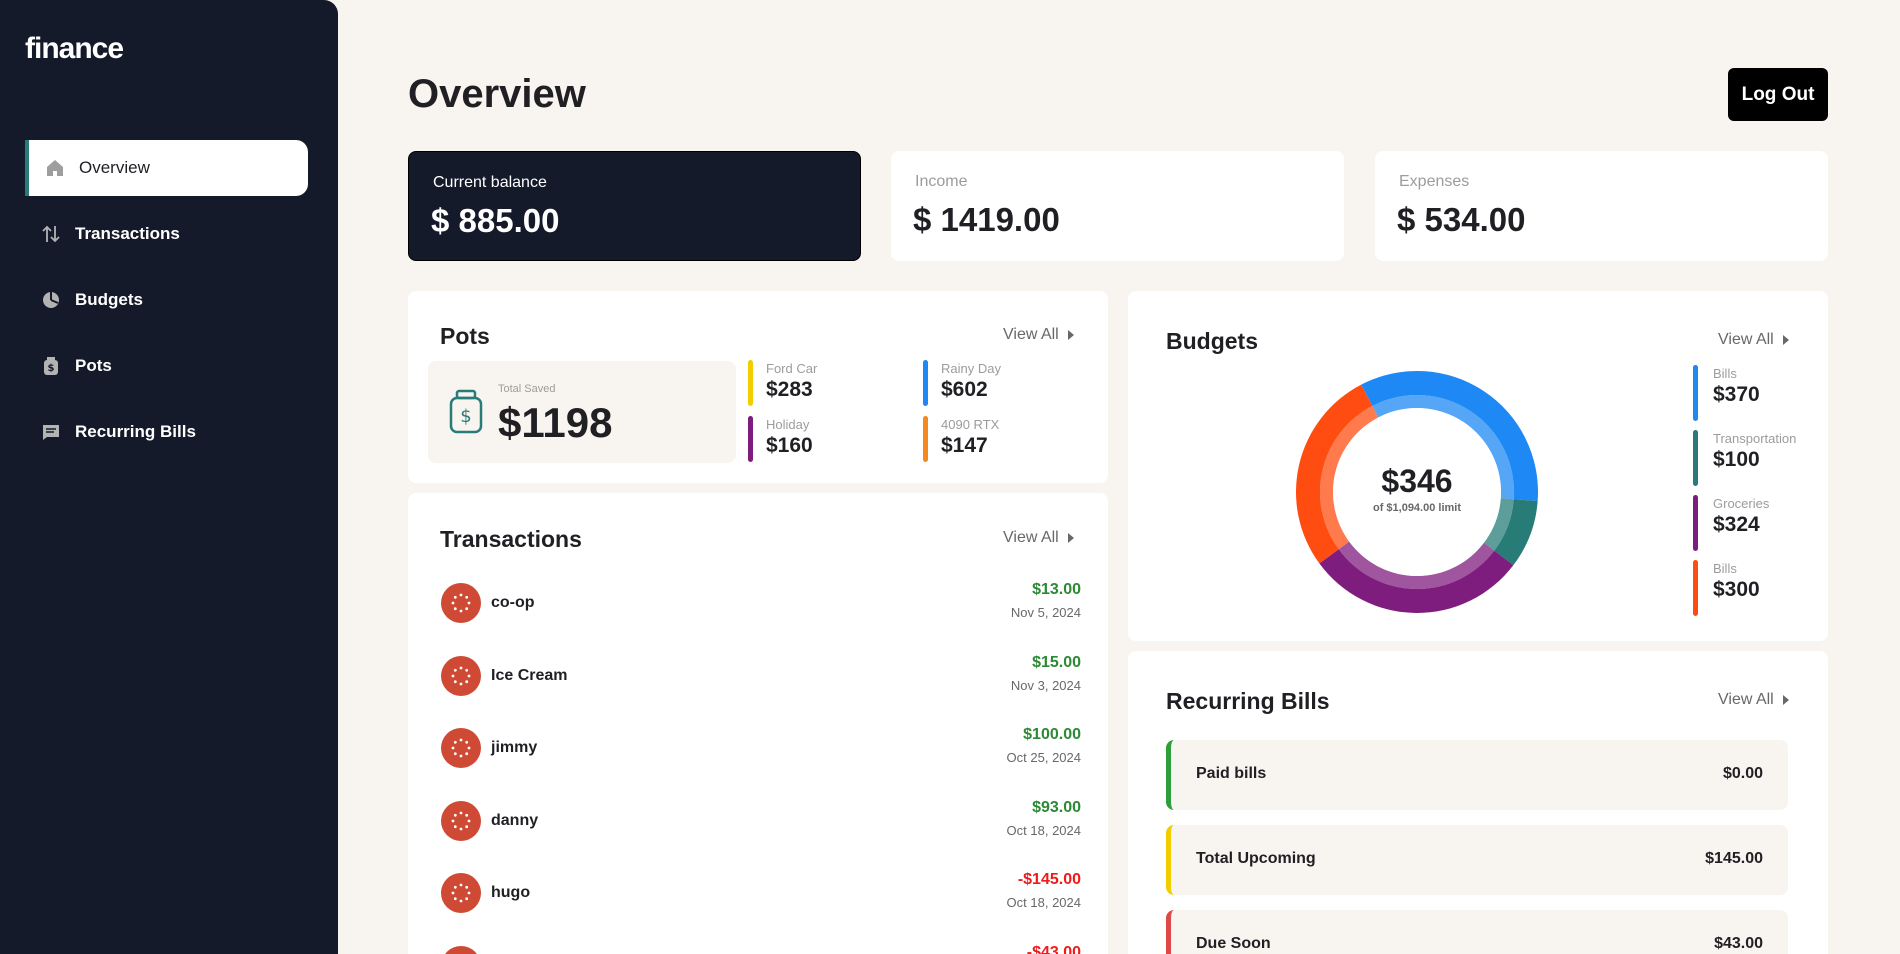 Image resolution: width=1900 pixels, height=954 pixels. Describe the element at coordinates (497, 94) in the screenshot. I see `page-title: Overview` at that location.